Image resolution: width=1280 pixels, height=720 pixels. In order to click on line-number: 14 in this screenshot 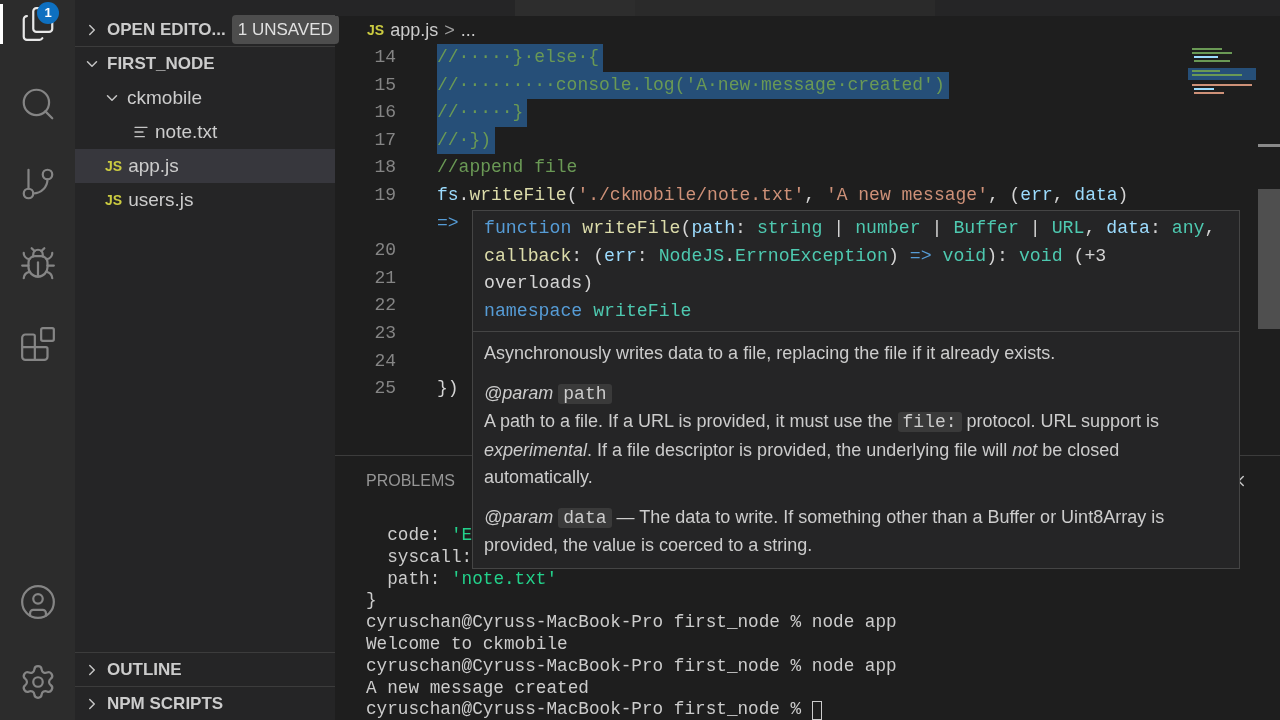, I will do `click(385, 57)`.